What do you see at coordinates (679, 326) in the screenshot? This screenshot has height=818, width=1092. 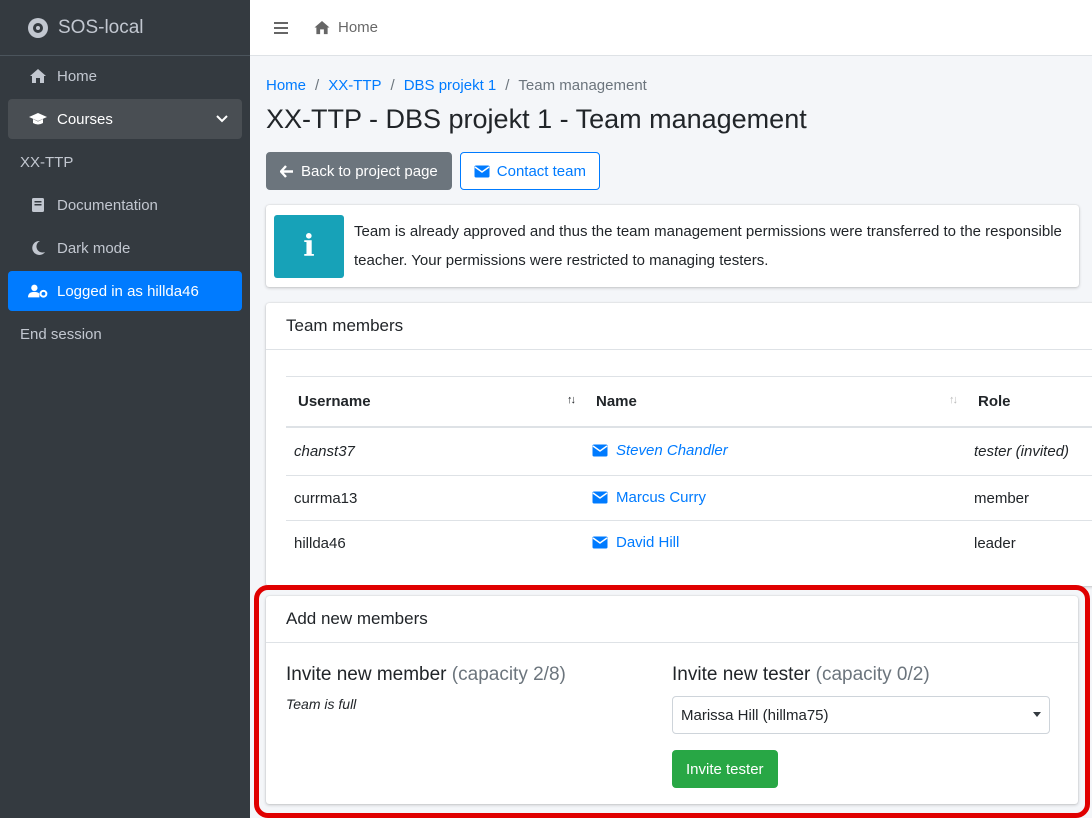 I see `team-members-title: Team members` at bounding box center [679, 326].